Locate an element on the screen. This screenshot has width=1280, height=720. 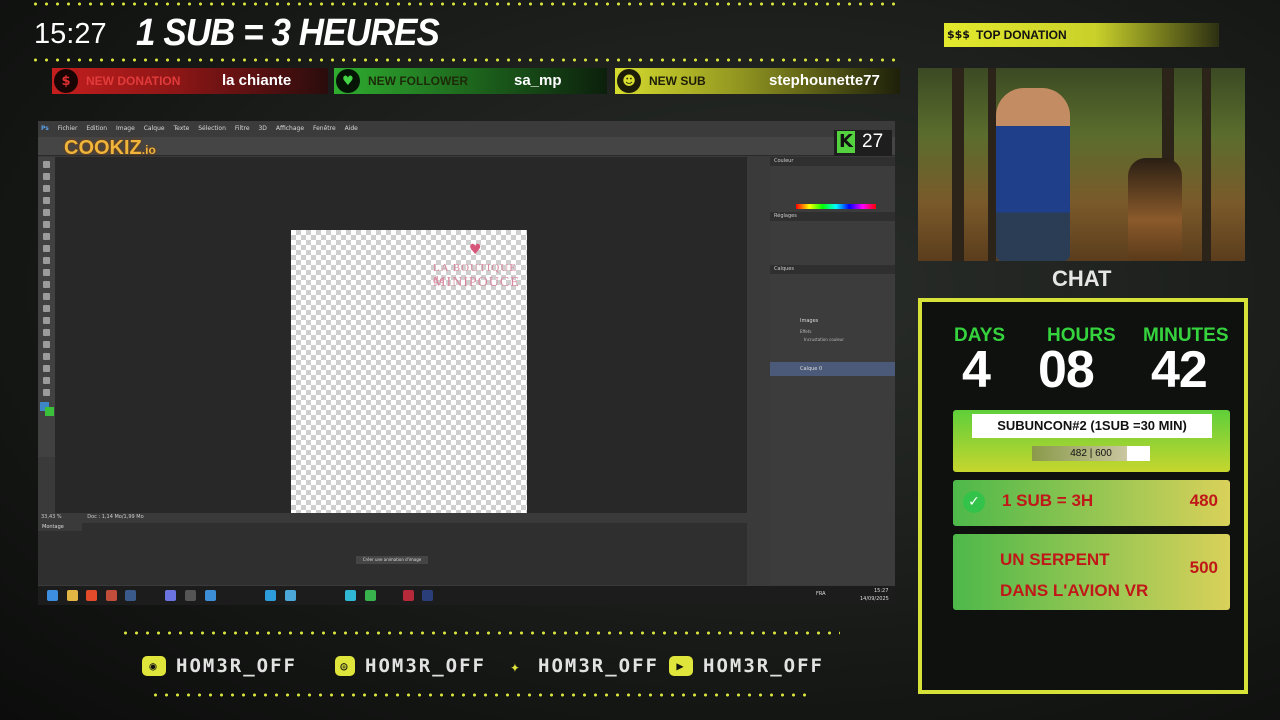
sub-counter-value: 27 is located at coordinates (873, 141).